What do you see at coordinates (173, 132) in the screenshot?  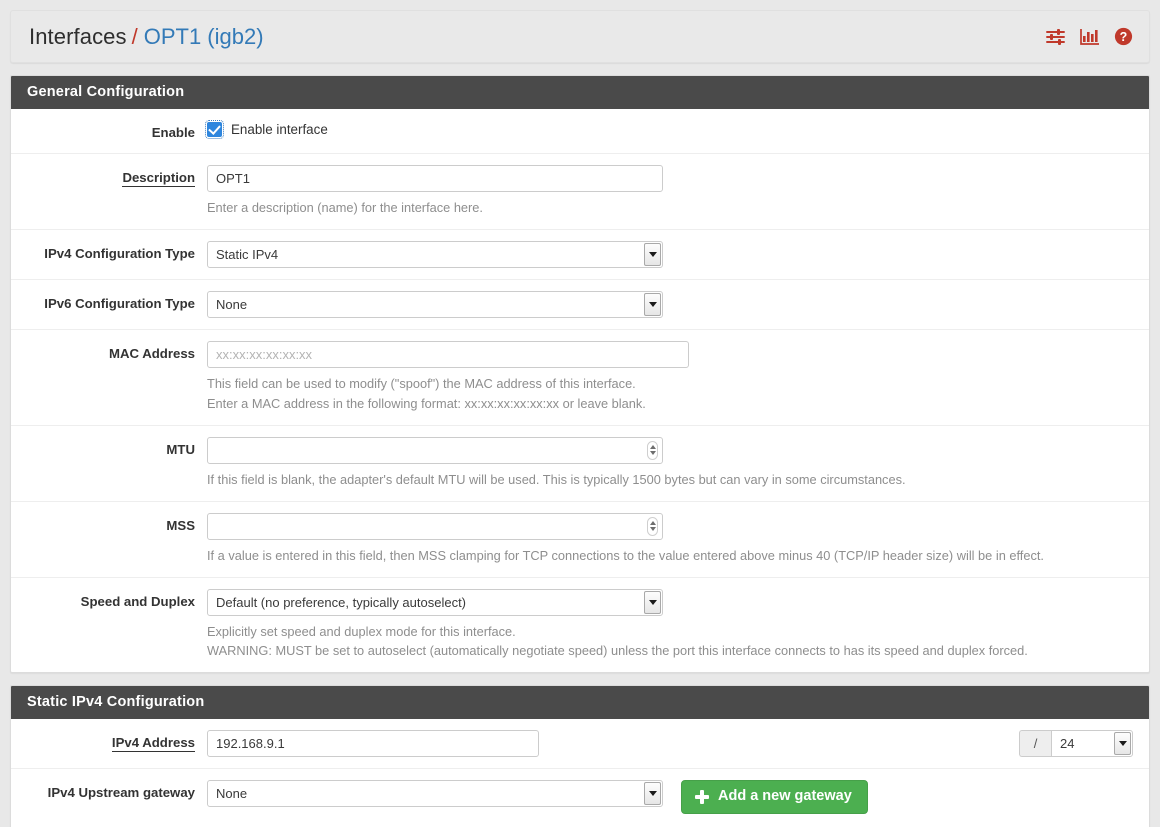 I see `enable-label: Enable` at bounding box center [173, 132].